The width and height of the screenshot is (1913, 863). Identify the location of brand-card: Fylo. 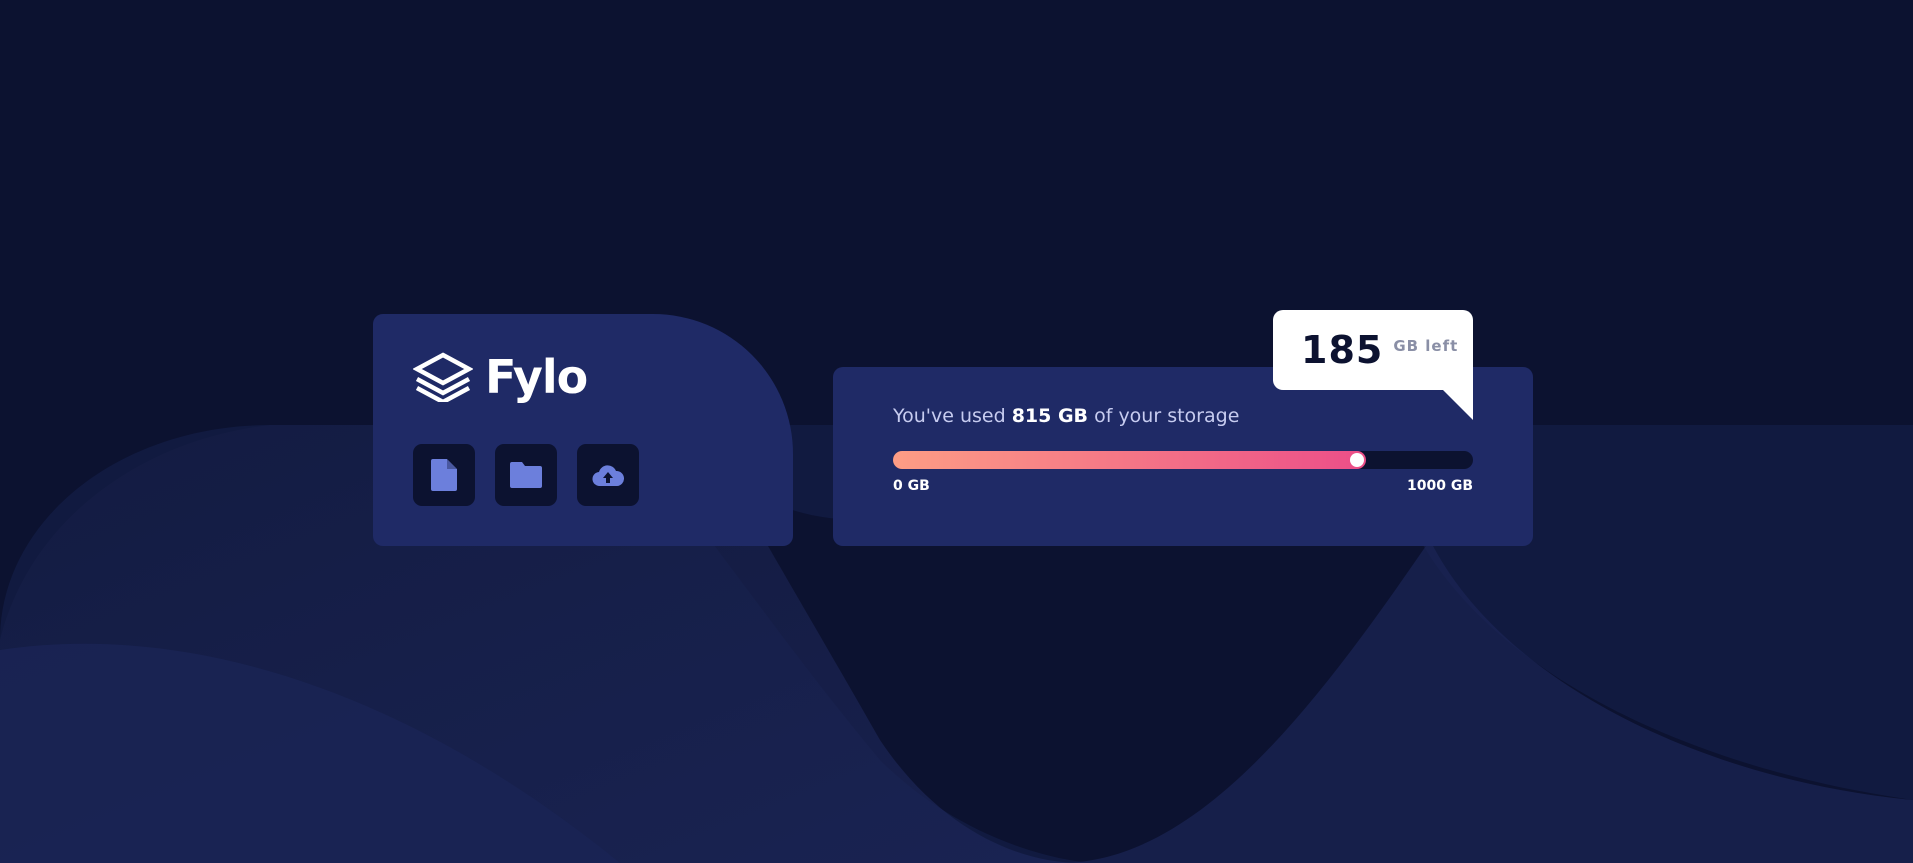
(583, 430).